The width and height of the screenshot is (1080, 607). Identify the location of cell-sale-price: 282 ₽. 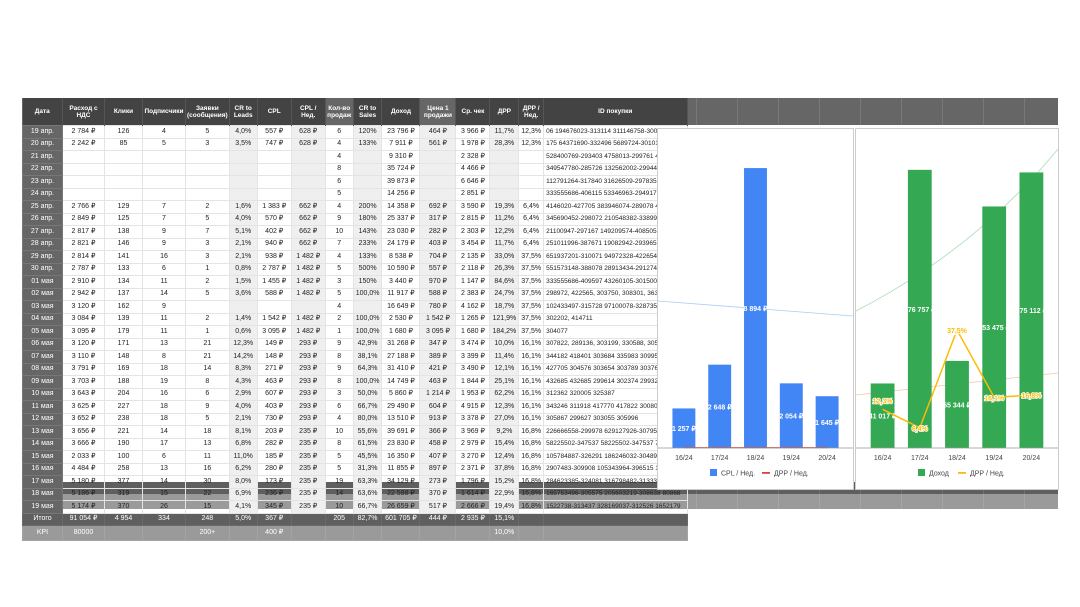
(438, 232).